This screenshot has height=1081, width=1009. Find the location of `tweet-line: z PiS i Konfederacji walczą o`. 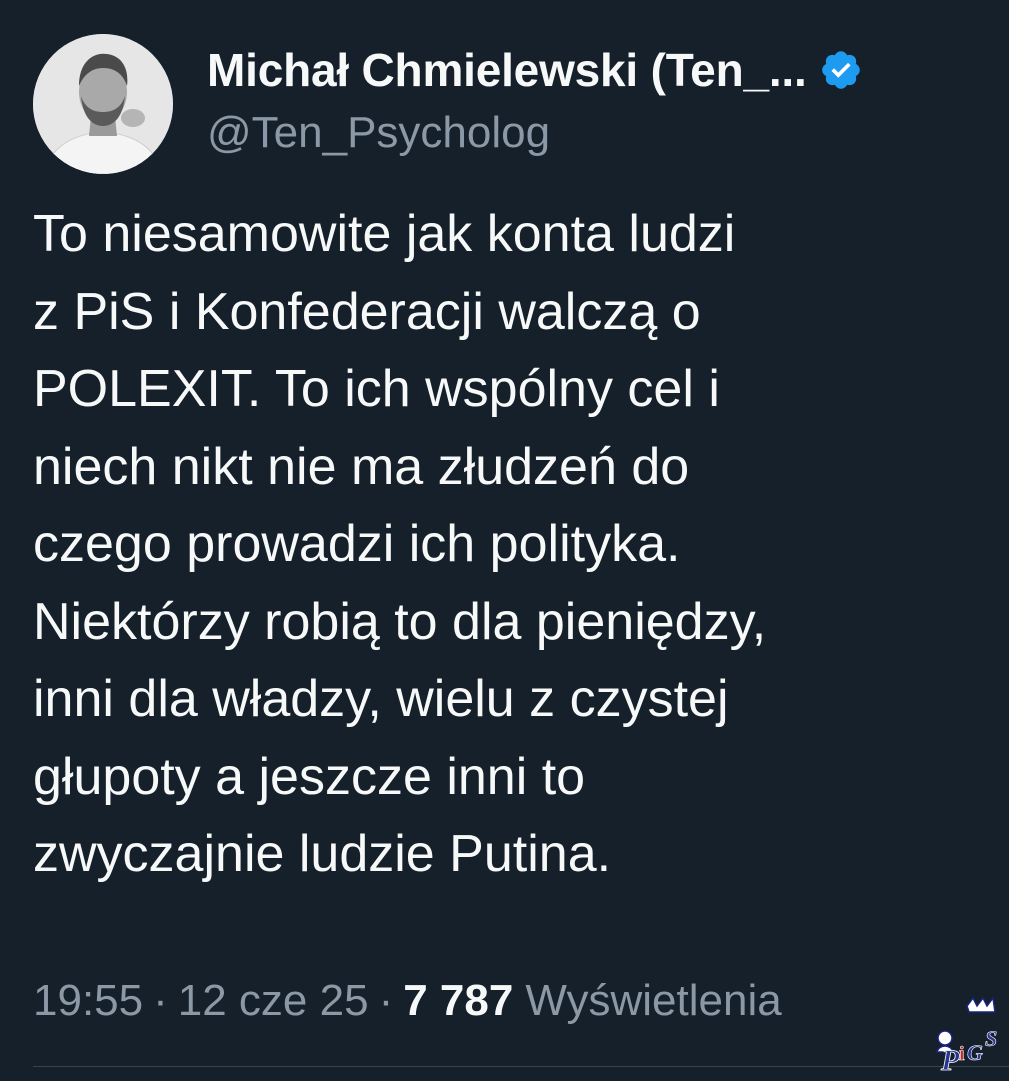

tweet-line: z PiS i Konfederacji walczą o is located at coordinates (367, 311).